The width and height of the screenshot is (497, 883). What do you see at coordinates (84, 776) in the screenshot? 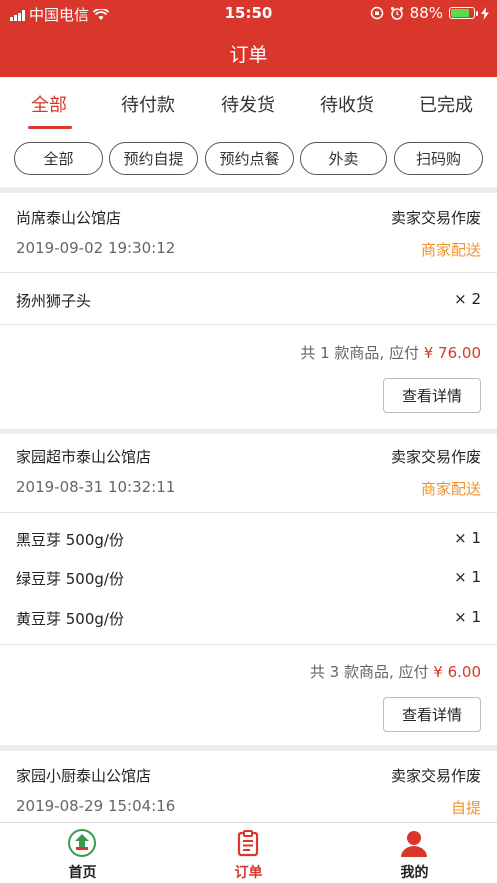
I see `store-name: 家园小厨泰山公馆店` at bounding box center [84, 776].